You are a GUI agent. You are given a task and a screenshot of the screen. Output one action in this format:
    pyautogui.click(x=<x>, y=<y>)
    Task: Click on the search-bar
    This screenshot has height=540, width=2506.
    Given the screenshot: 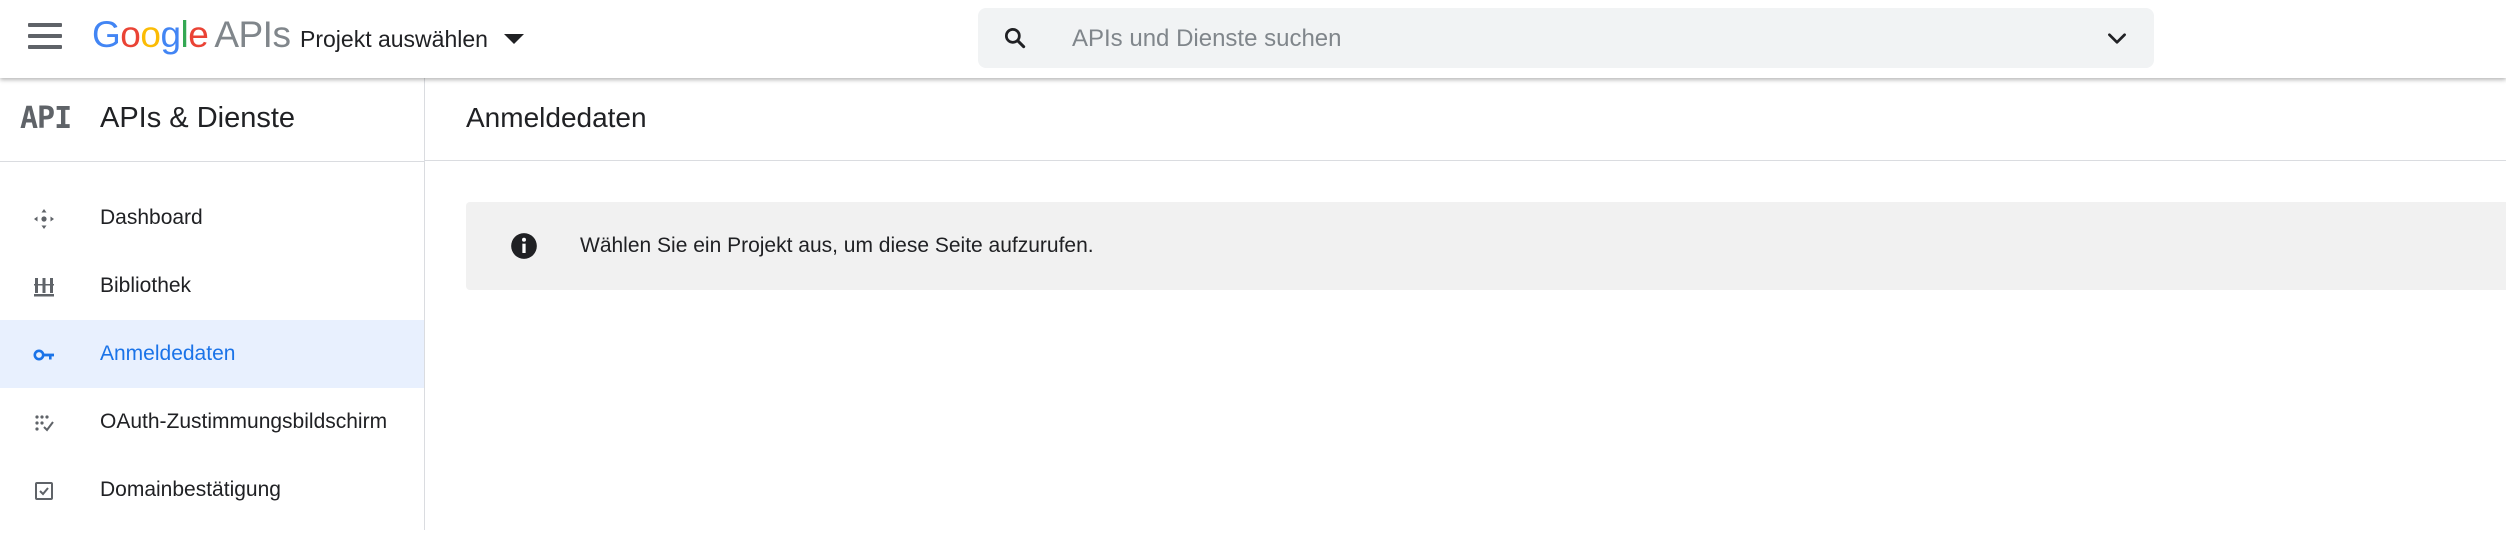 What is the action you would take?
    pyautogui.click(x=1566, y=38)
    